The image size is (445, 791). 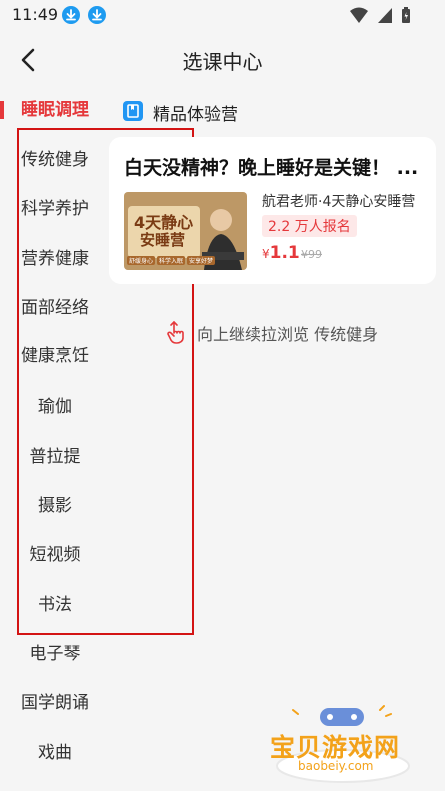 What do you see at coordinates (358, 15) in the screenshot?
I see `wifi-icon` at bounding box center [358, 15].